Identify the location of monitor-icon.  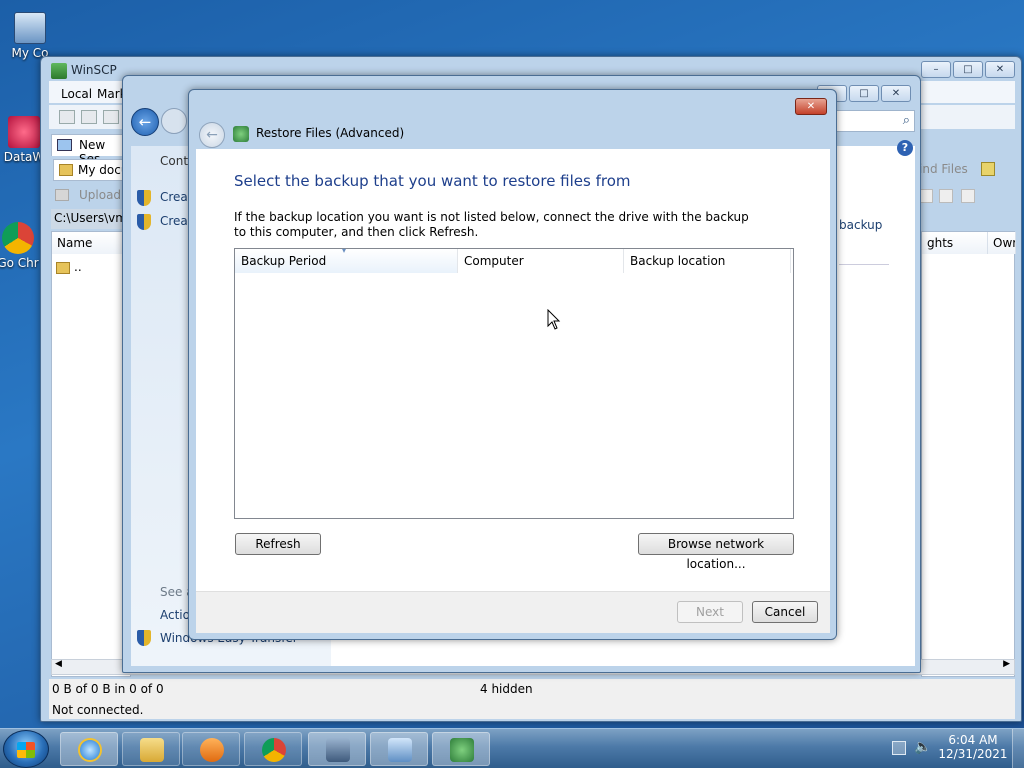
(64, 145).